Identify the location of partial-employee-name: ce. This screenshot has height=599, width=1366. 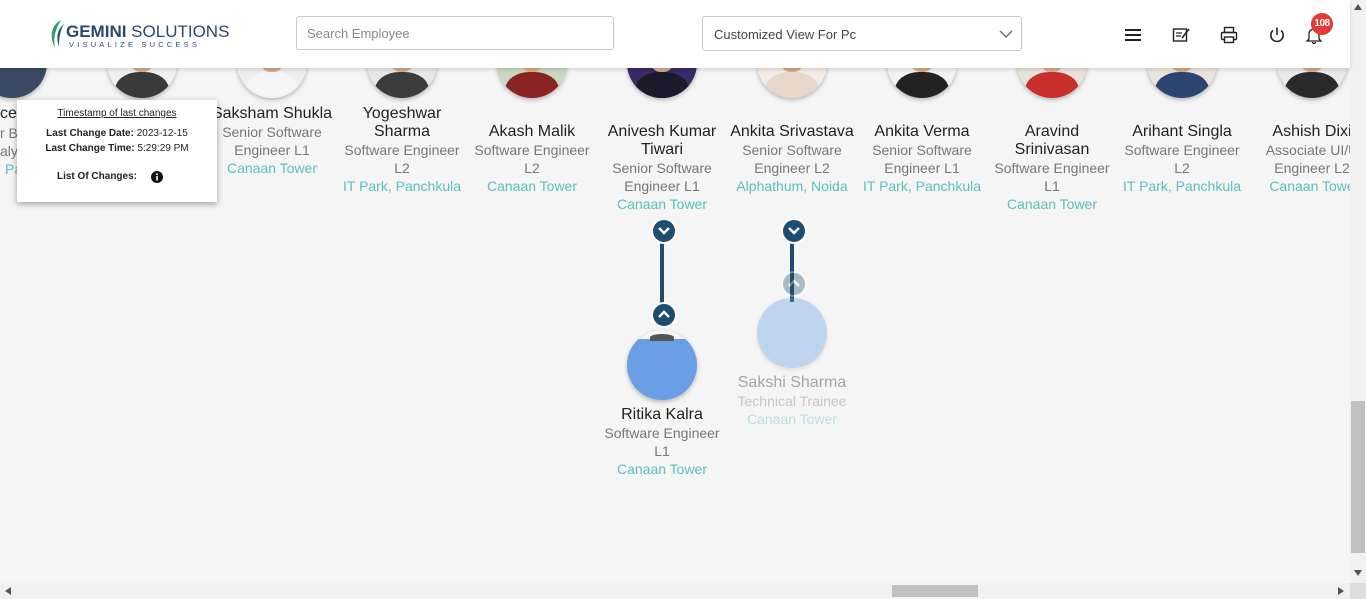
(8, 113).